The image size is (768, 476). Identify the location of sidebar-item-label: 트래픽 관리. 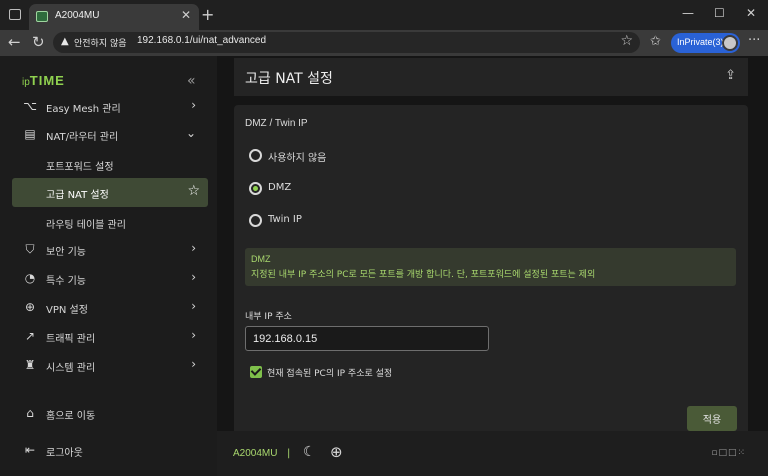
(71, 339).